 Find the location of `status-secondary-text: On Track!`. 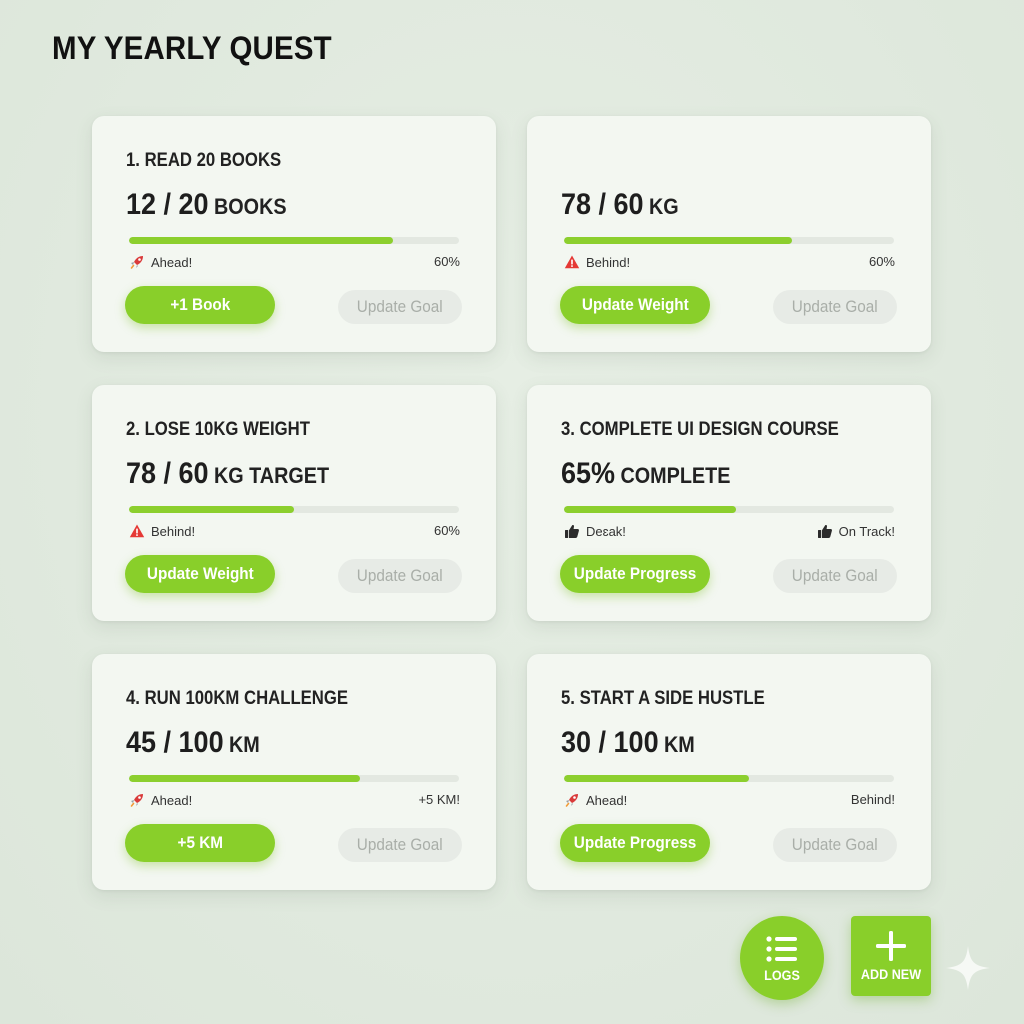

status-secondary-text: On Track! is located at coordinates (866, 531).